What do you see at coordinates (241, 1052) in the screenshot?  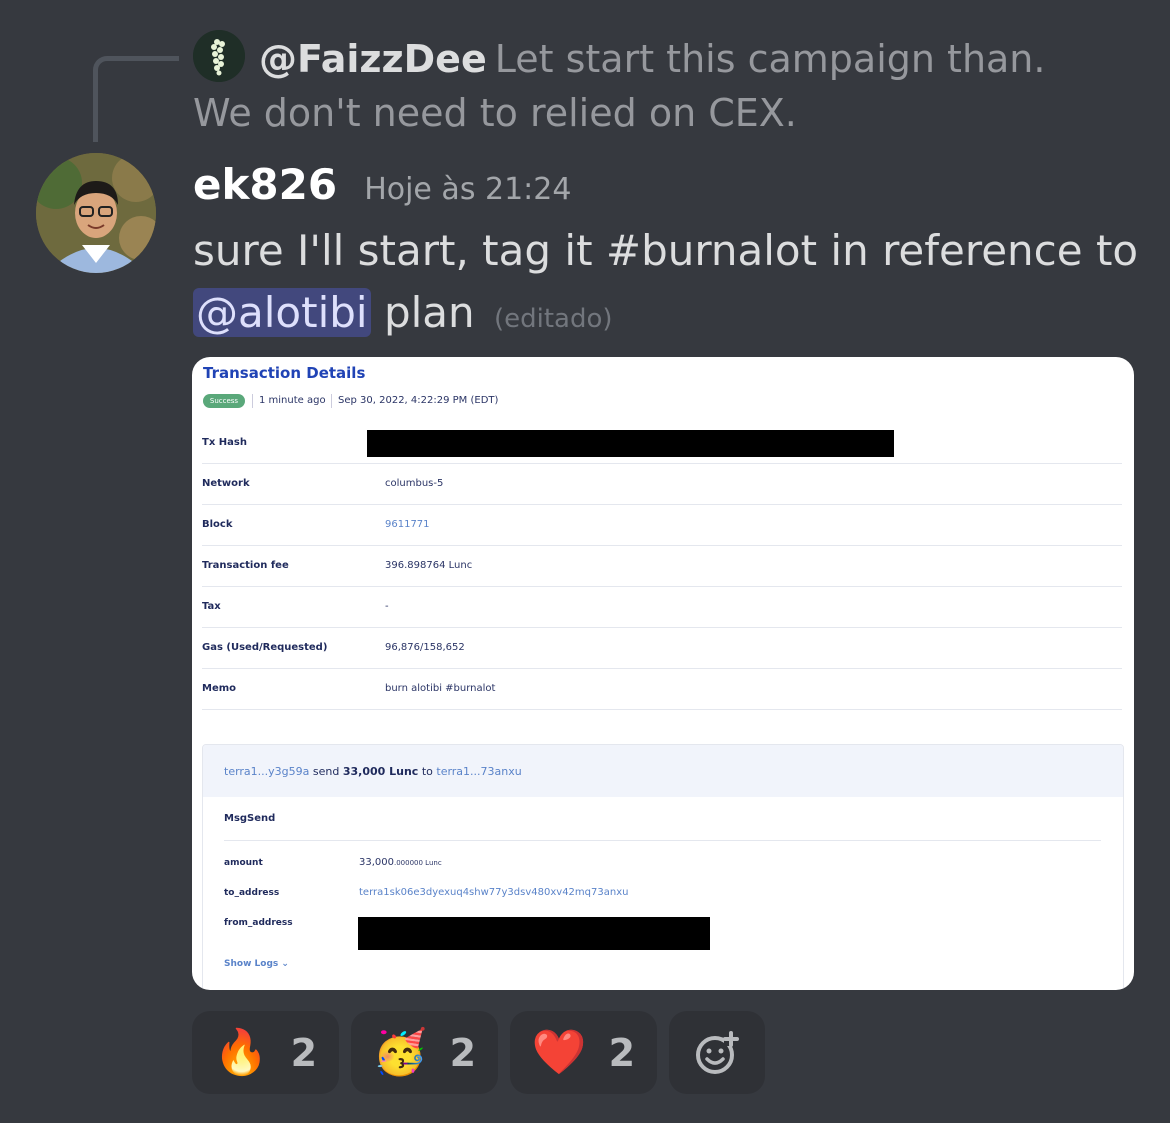 I see `fire-icon: 🔥` at bounding box center [241, 1052].